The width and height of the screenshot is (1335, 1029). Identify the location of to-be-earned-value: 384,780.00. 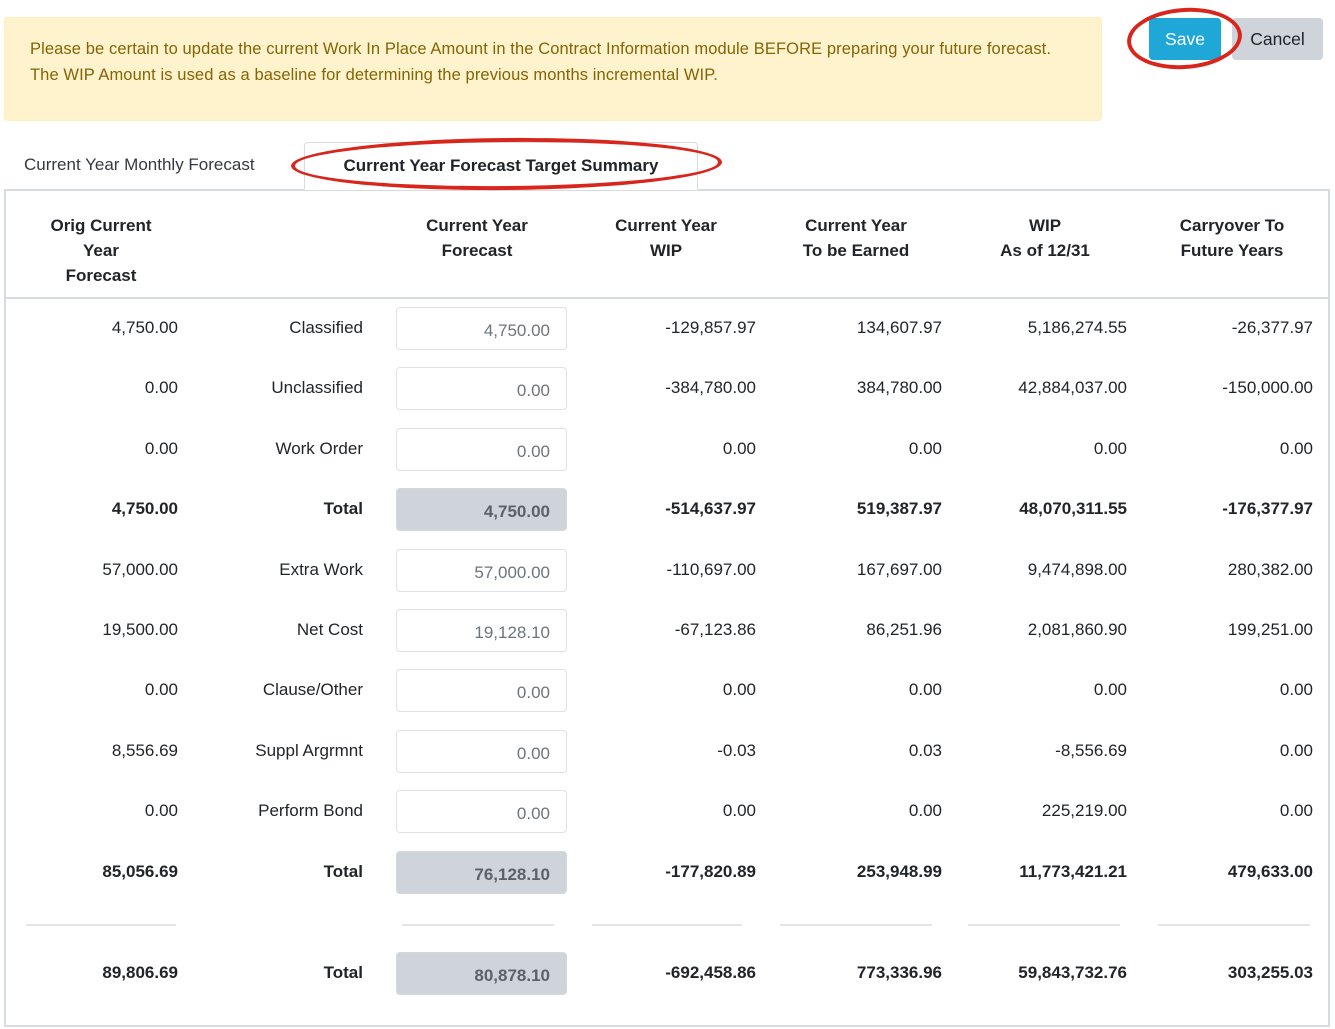
(899, 387).